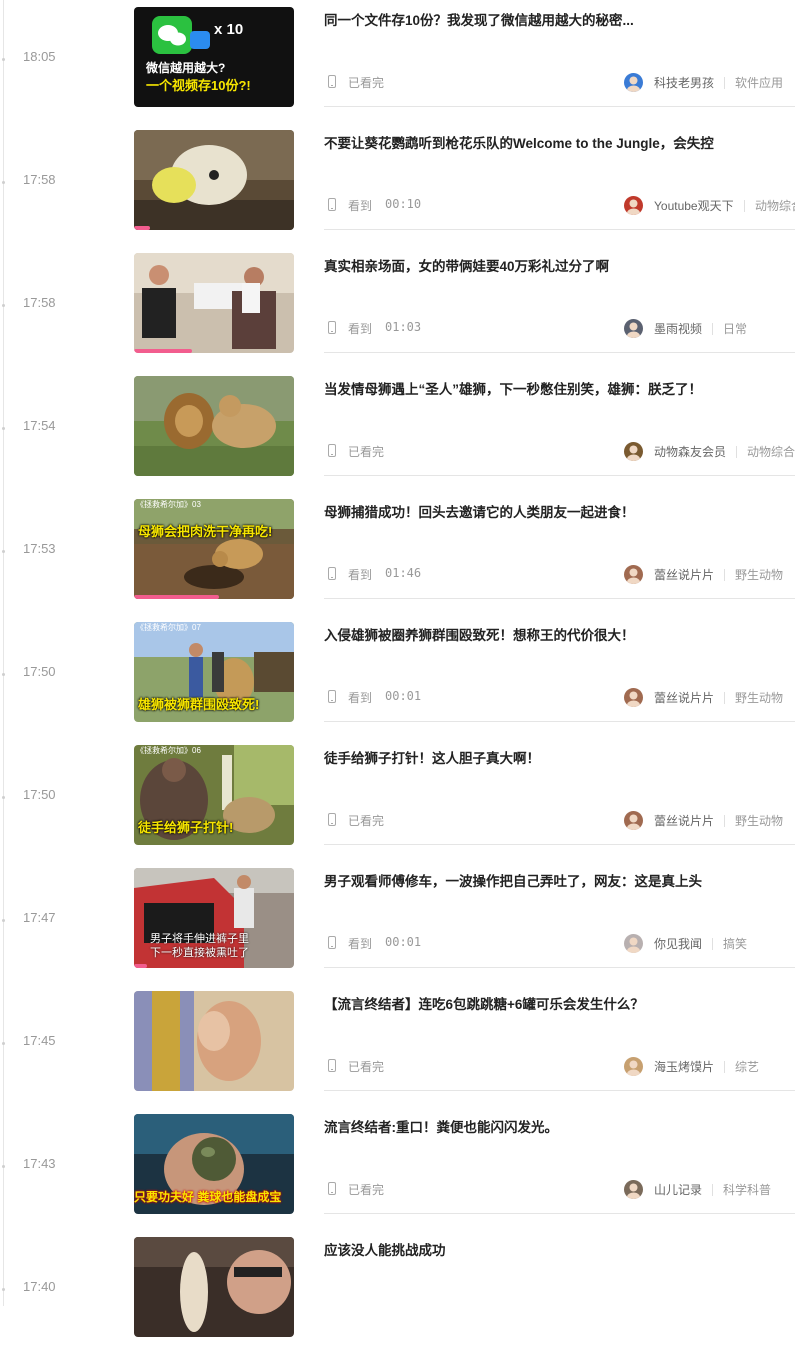 This screenshot has width=795, height=1353. Describe the element at coordinates (735, 943) in the screenshot. I see `category-tag: 搞笑` at that location.